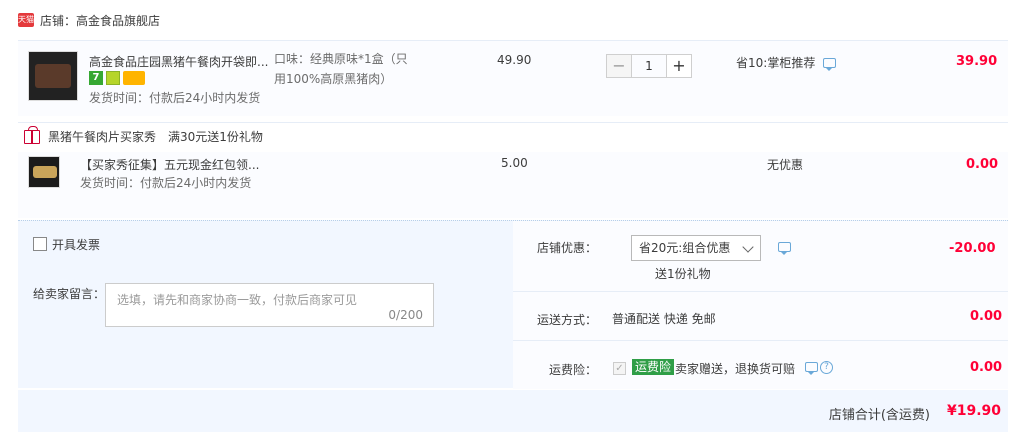  Describe the element at coordinates (102, 137) in the screenshot. I see `promo-name: 黑猪午餐肉片买家秀` at that location.